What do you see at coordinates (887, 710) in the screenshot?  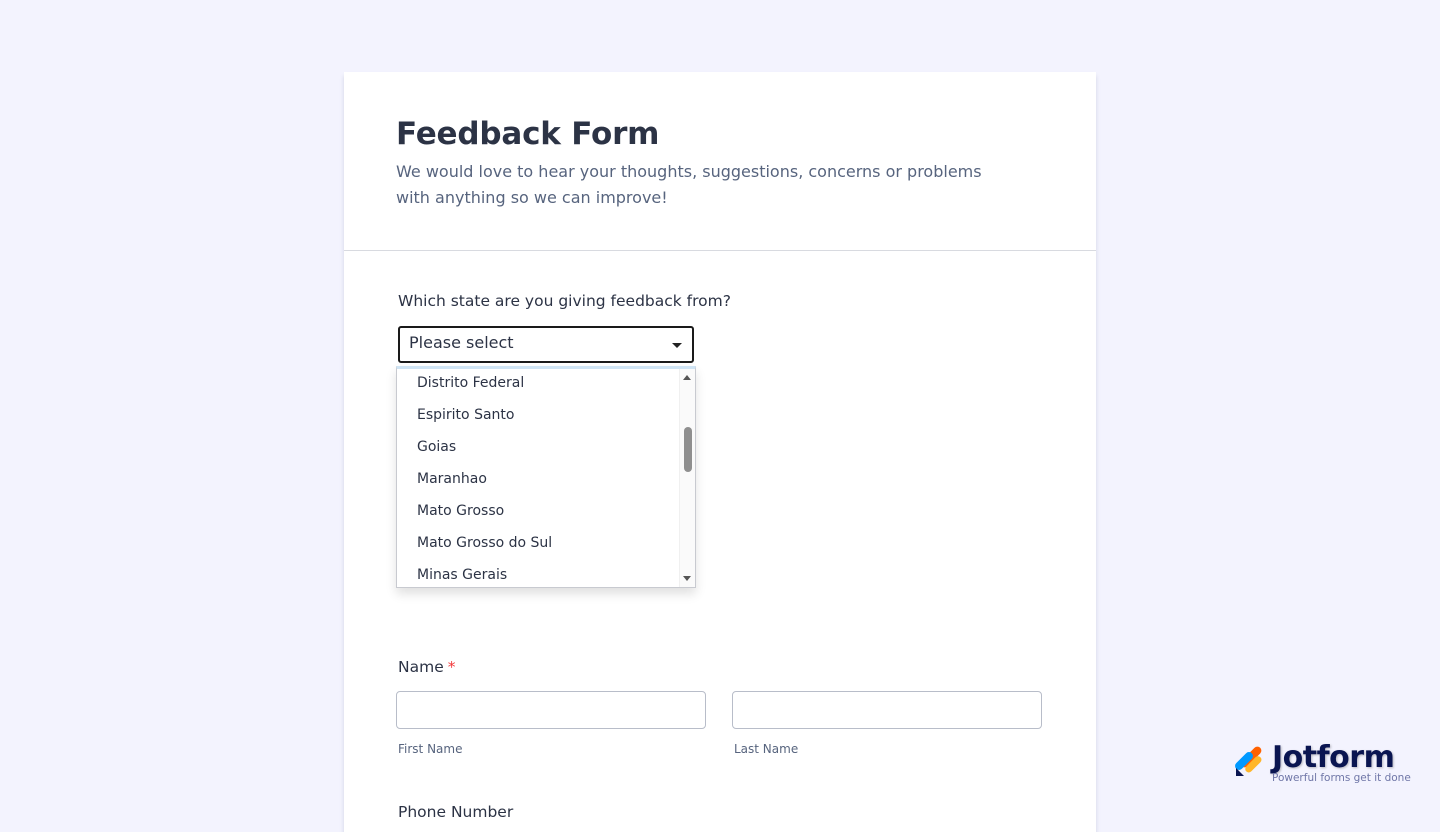 I see `last-name-input` at bounding box center [887, 710].